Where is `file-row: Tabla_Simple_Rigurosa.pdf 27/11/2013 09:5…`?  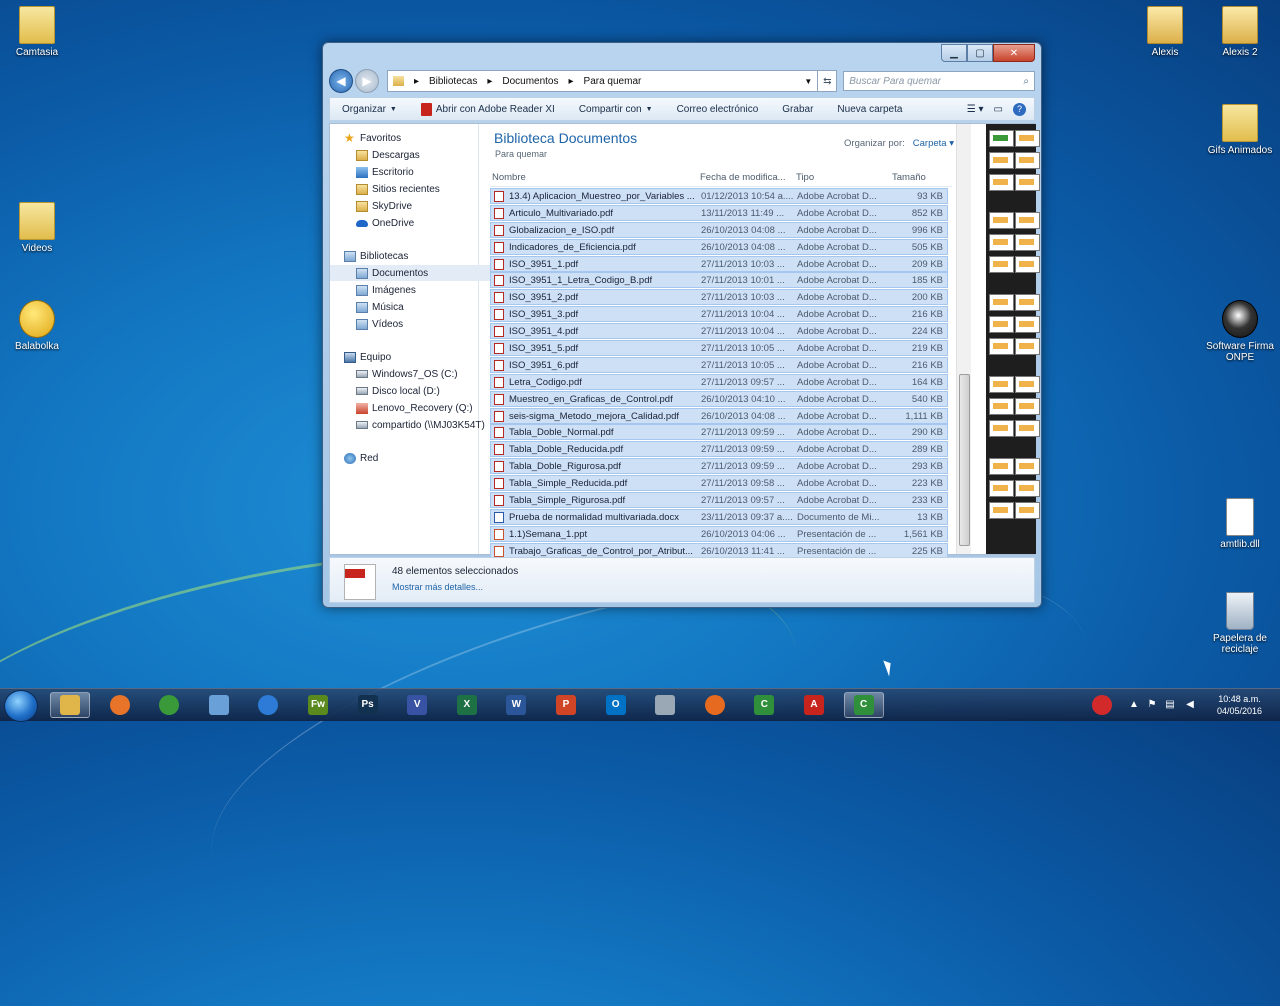 file-row: Tabla_Simple_Rigurosa.pdf 27/11/2013 09:5… is located at coordinates (719, 500).